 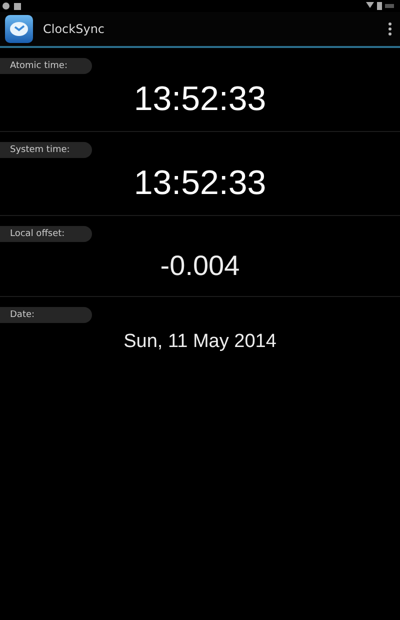 What do you see at coordinates (390, 29) in the screenshot?
I see `menu-icon` at bounding box center [390, 29].